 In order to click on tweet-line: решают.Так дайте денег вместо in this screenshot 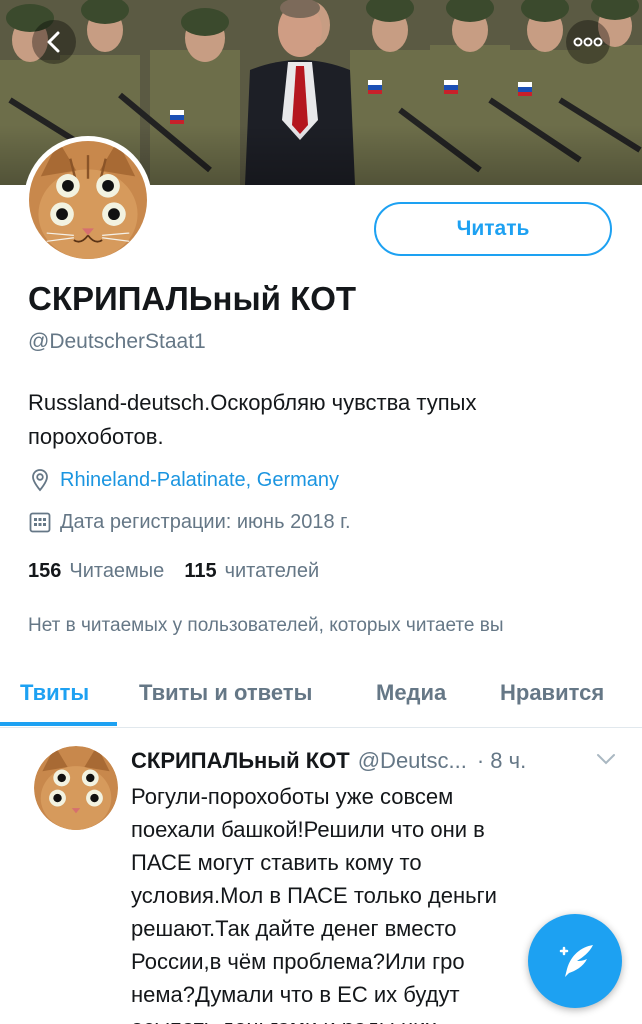, I will do `click(294, 928)`.